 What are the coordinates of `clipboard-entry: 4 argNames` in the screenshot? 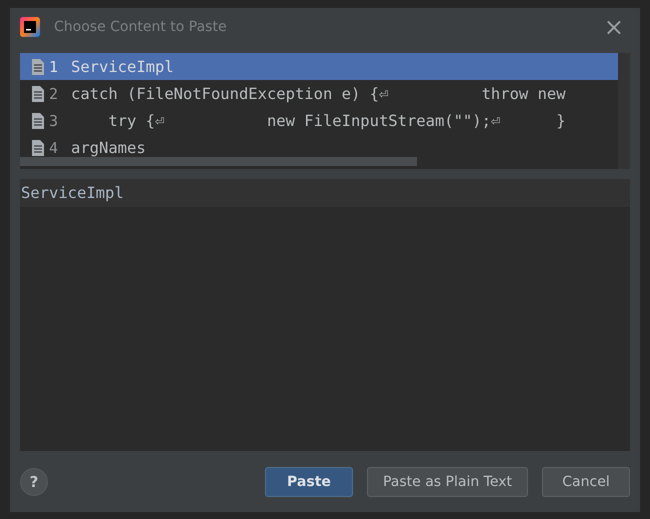 It's located at (319, 147).